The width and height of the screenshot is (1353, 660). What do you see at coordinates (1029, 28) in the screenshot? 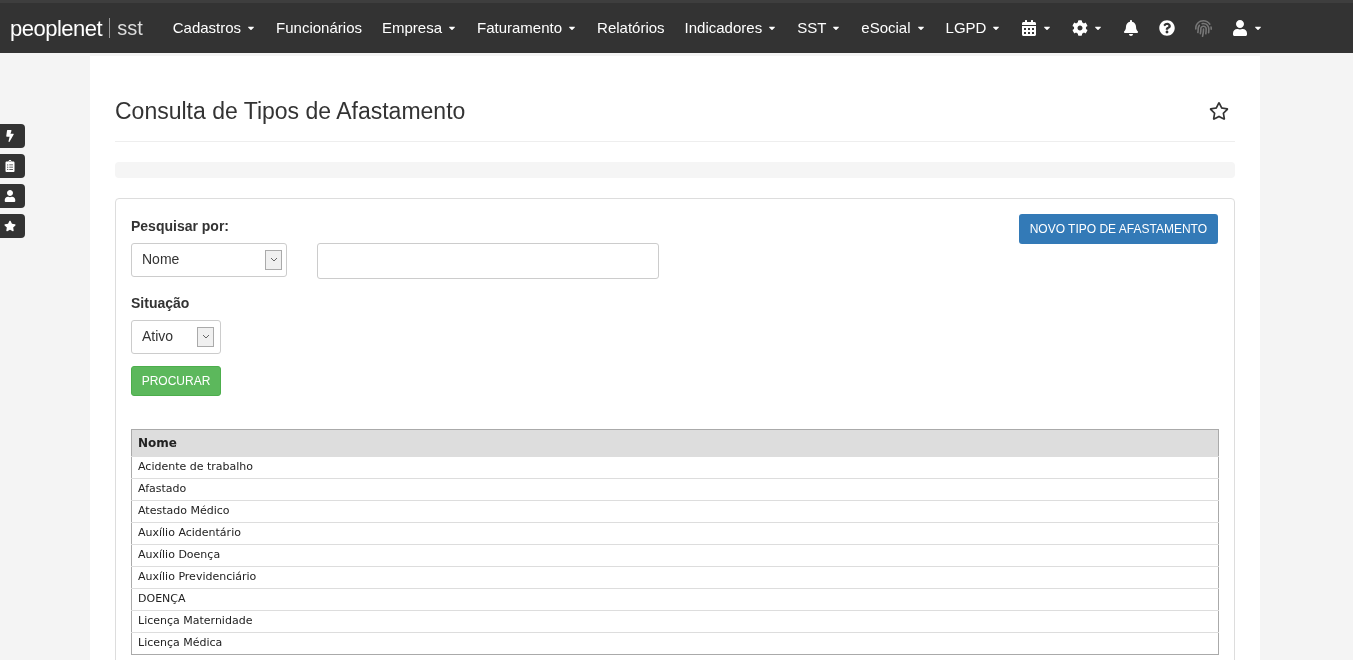
I see `calendar-icon` at bounding box center [1029, 28].